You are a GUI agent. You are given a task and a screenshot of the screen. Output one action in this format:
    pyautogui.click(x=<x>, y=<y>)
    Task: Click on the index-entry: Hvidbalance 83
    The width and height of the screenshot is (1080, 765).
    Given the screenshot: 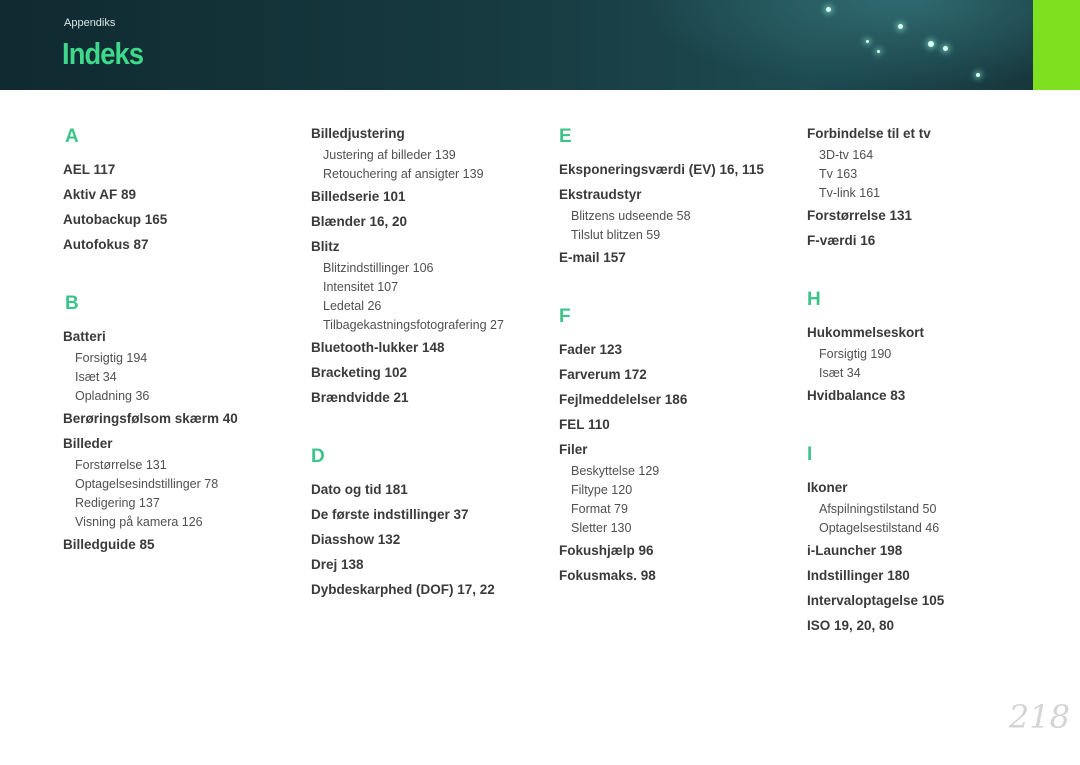 What is the action you would take?
    pyautogui.click(x=856, y=395)
    